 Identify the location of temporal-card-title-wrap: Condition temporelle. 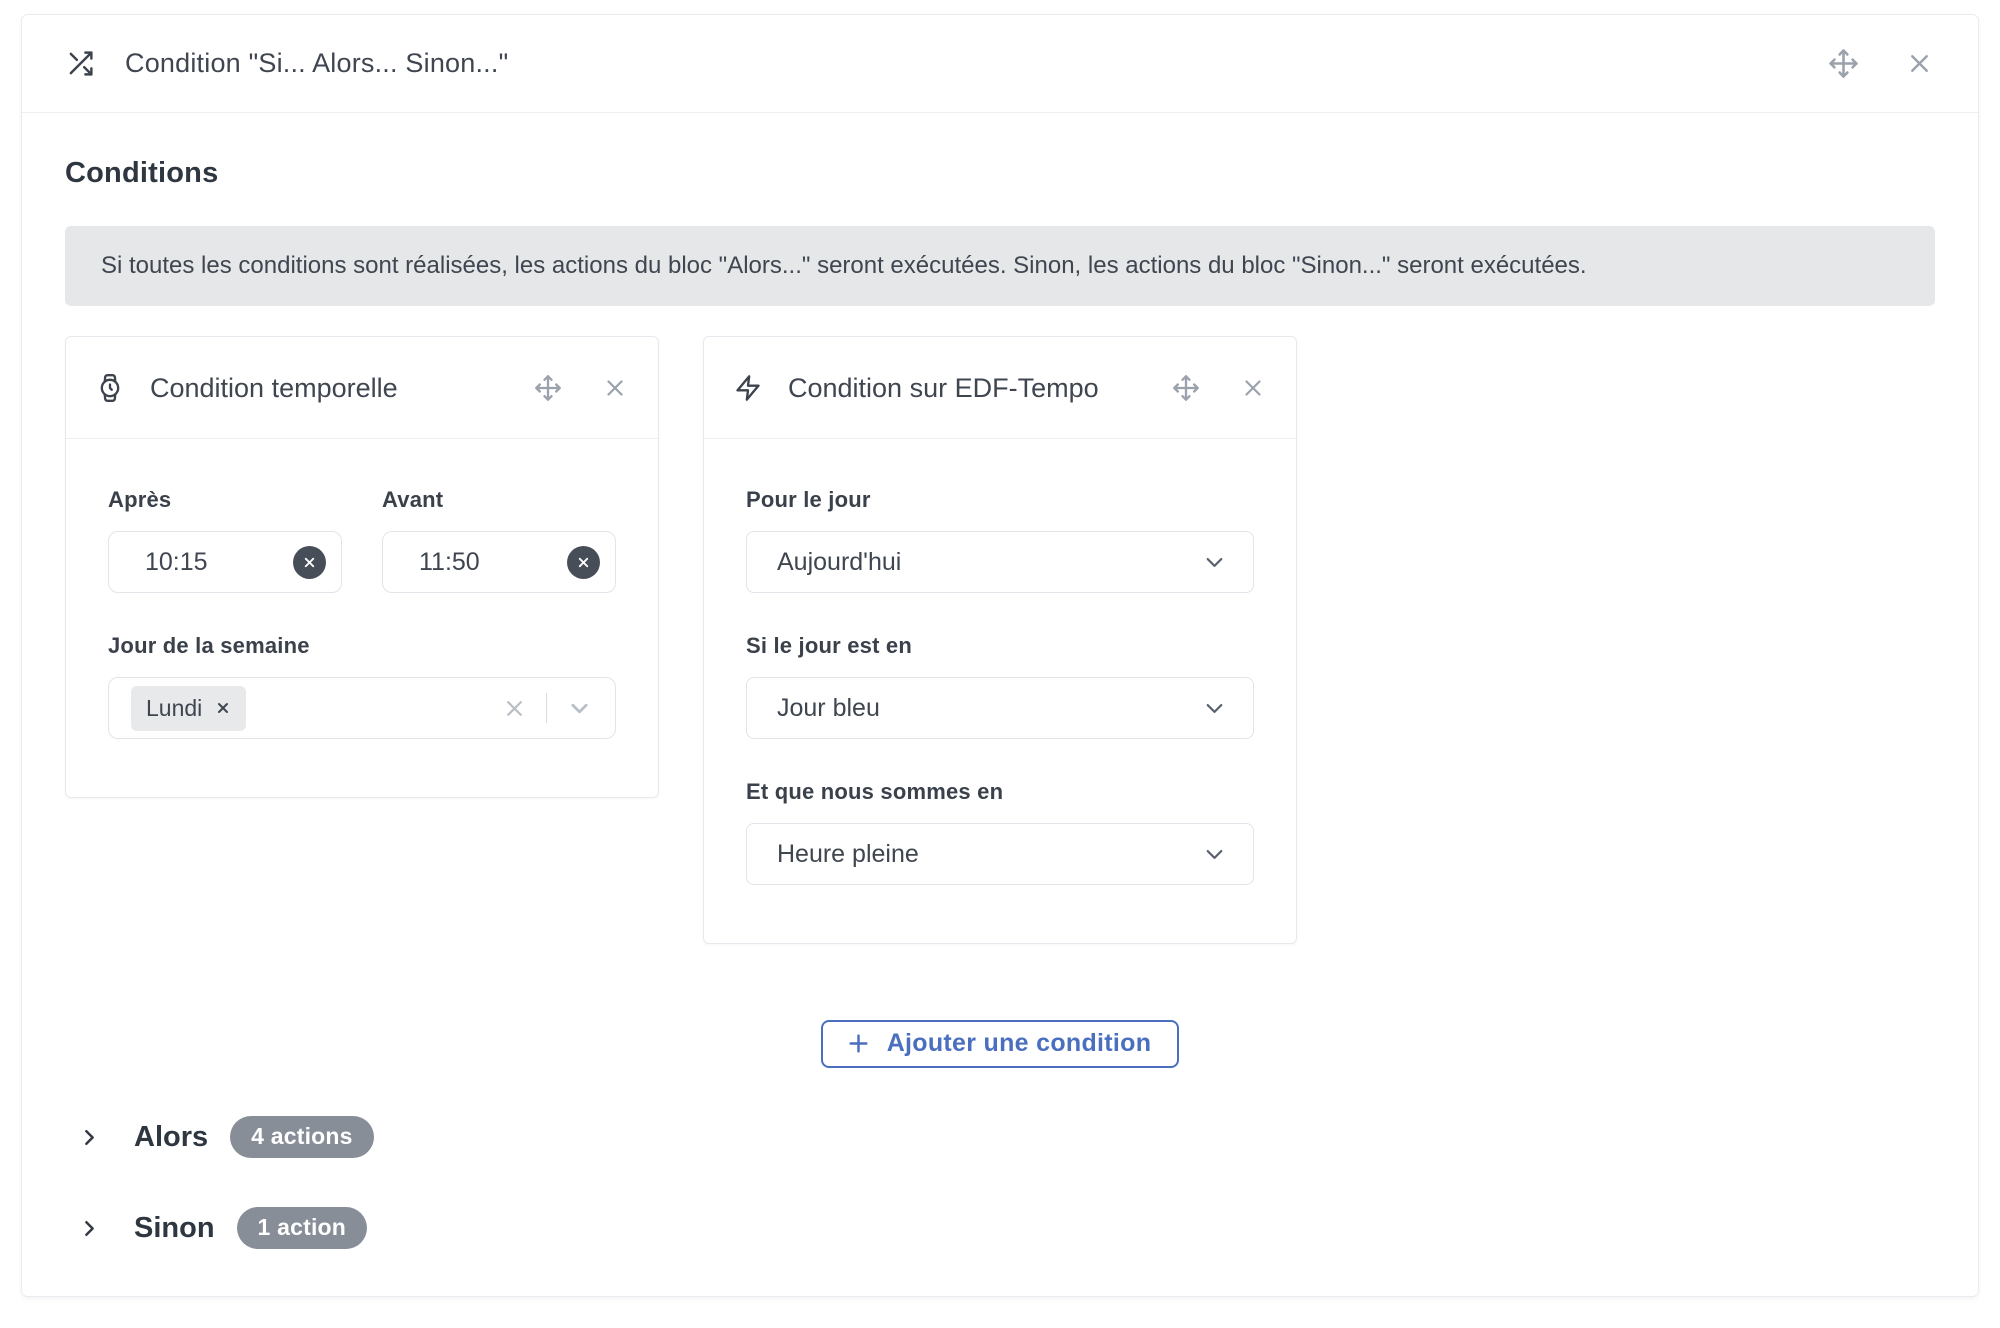
(315, 388).